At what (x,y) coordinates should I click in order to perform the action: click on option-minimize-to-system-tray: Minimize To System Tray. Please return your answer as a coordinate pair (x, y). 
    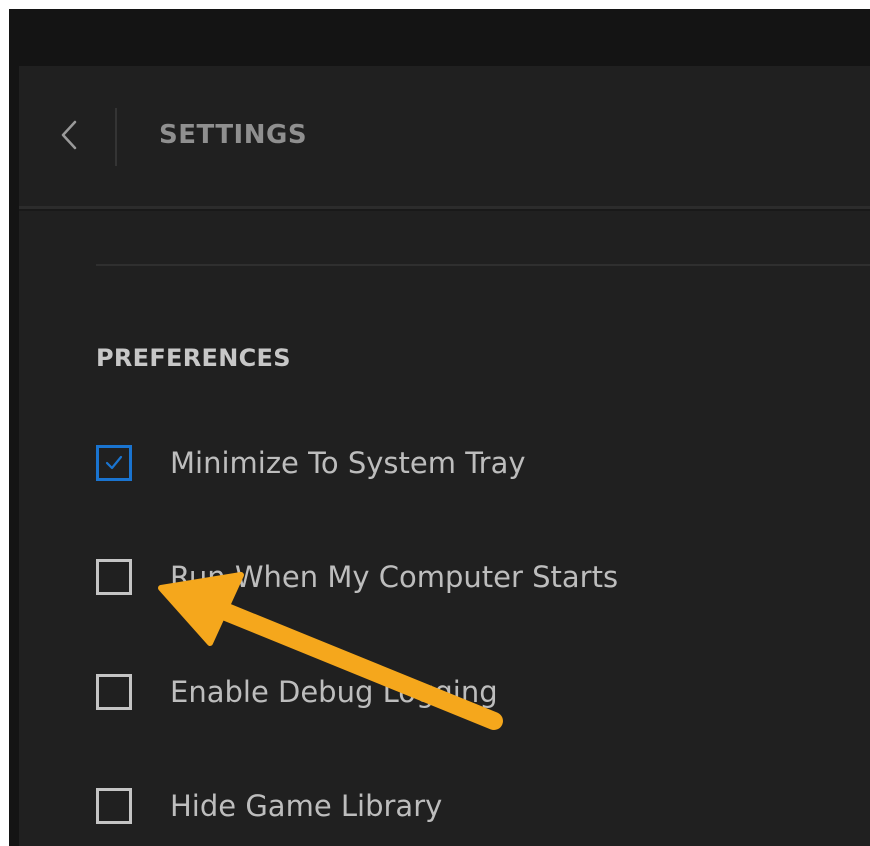
    Looking at the image, I should click on (311, 463).